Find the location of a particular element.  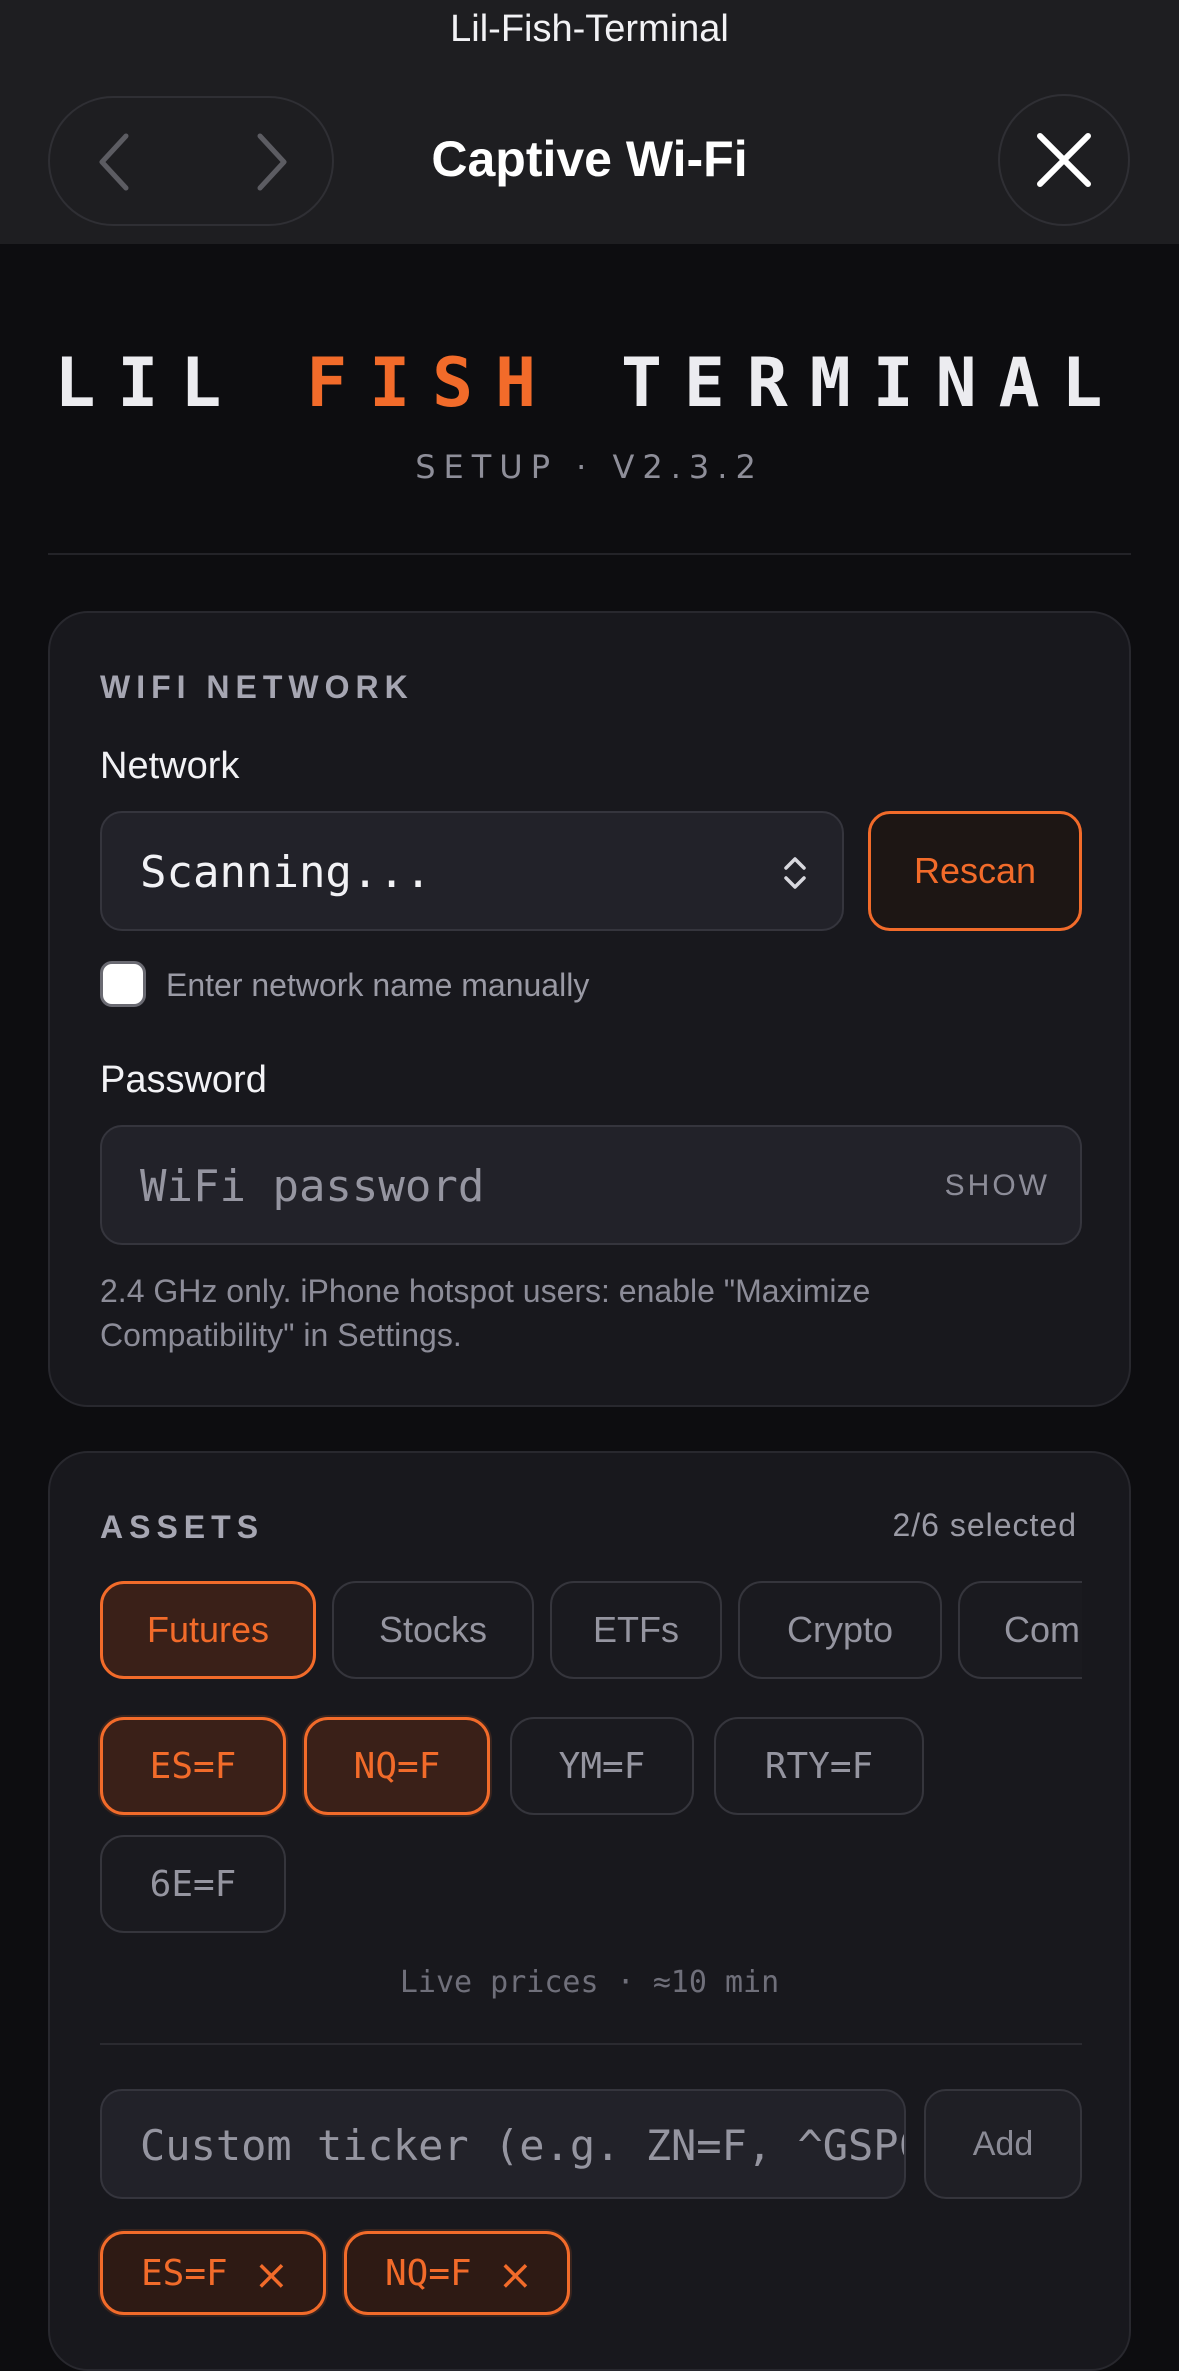

selected-ticker-es: ES=F × is located at coordinates (213, 2273).